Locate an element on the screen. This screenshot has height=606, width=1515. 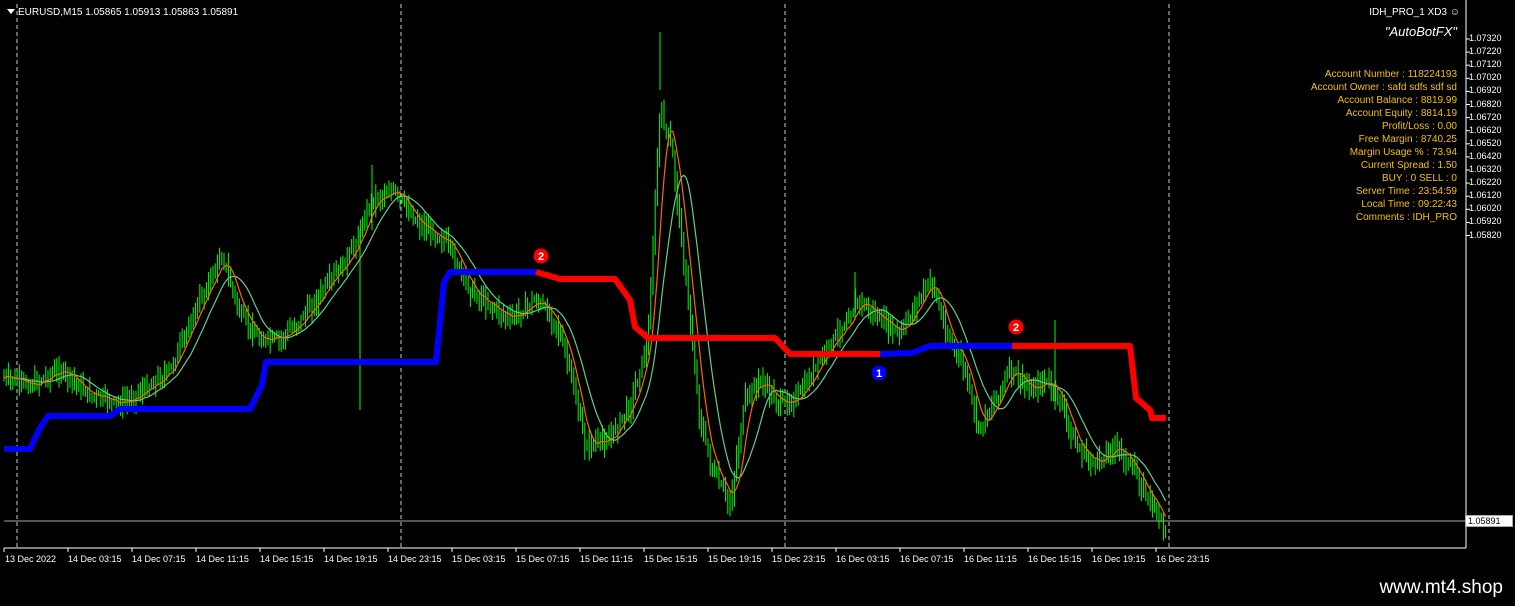
info-line: Server Time : 23:54:59 is located at coordinates (1406, 191).